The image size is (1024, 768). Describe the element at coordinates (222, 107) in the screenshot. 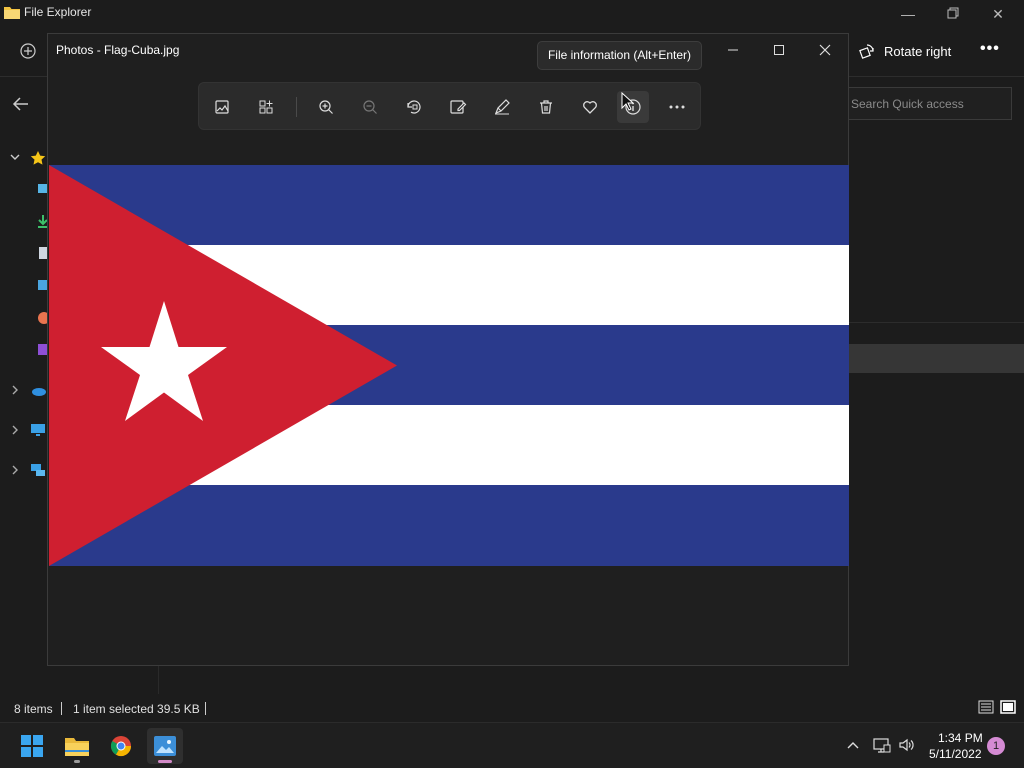

I see `view-image-icon` at that location.